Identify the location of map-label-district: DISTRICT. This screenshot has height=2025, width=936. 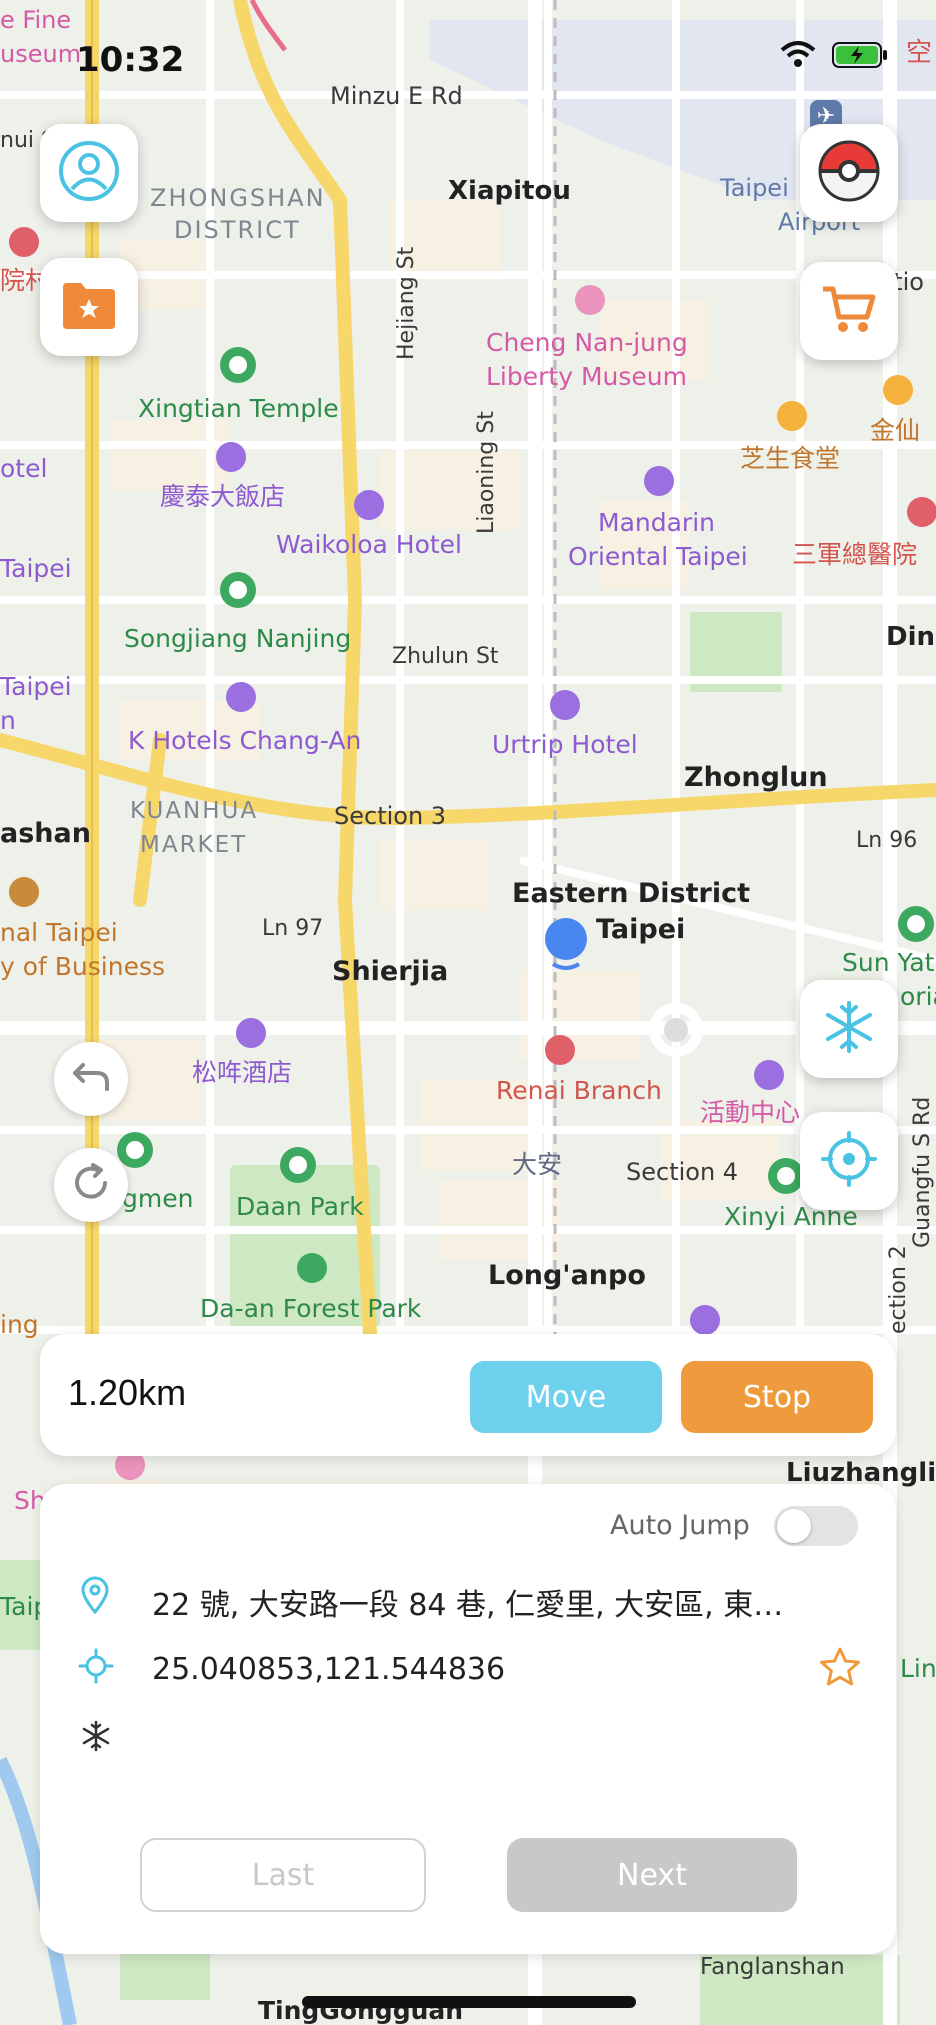
(237, 230).